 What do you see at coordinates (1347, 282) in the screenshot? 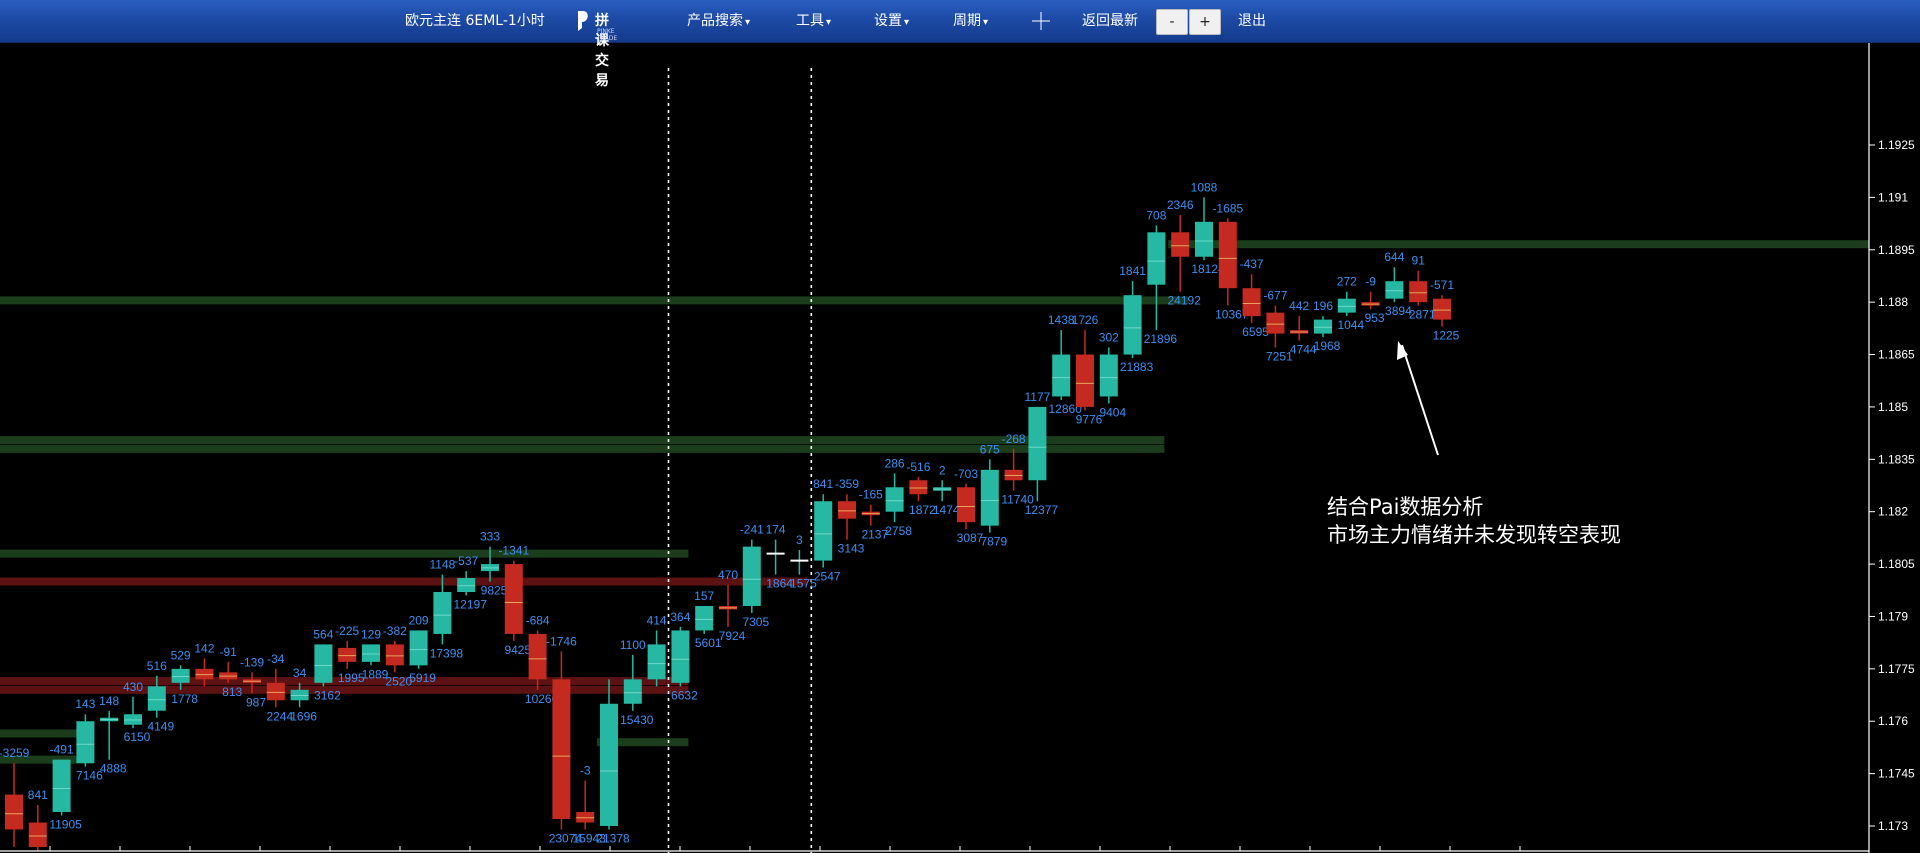
I see `candle-label-top: 272` at bounding box center [1347, 282].